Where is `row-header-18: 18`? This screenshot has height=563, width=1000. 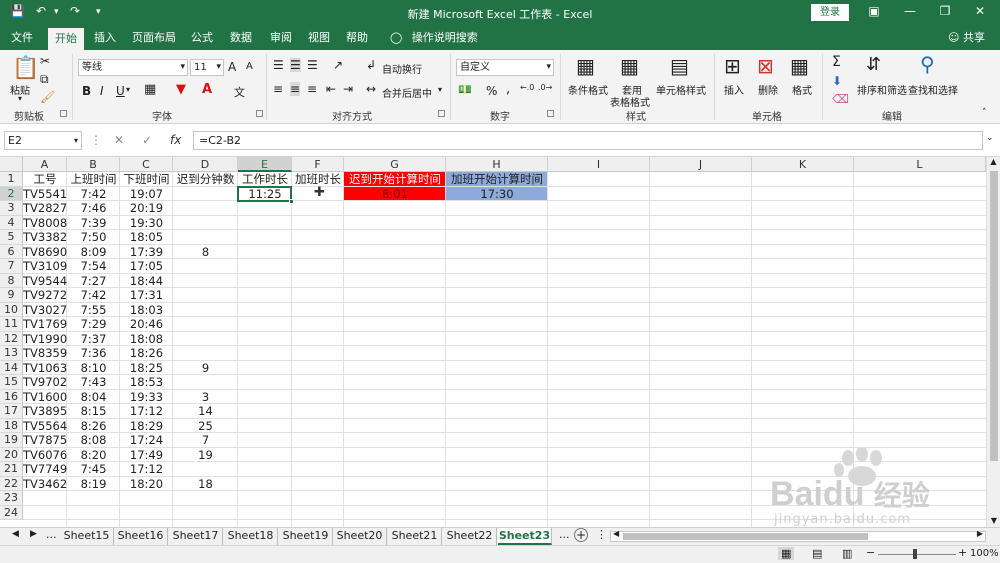 row-header-18: 18 is located at coordinates (11, 425).